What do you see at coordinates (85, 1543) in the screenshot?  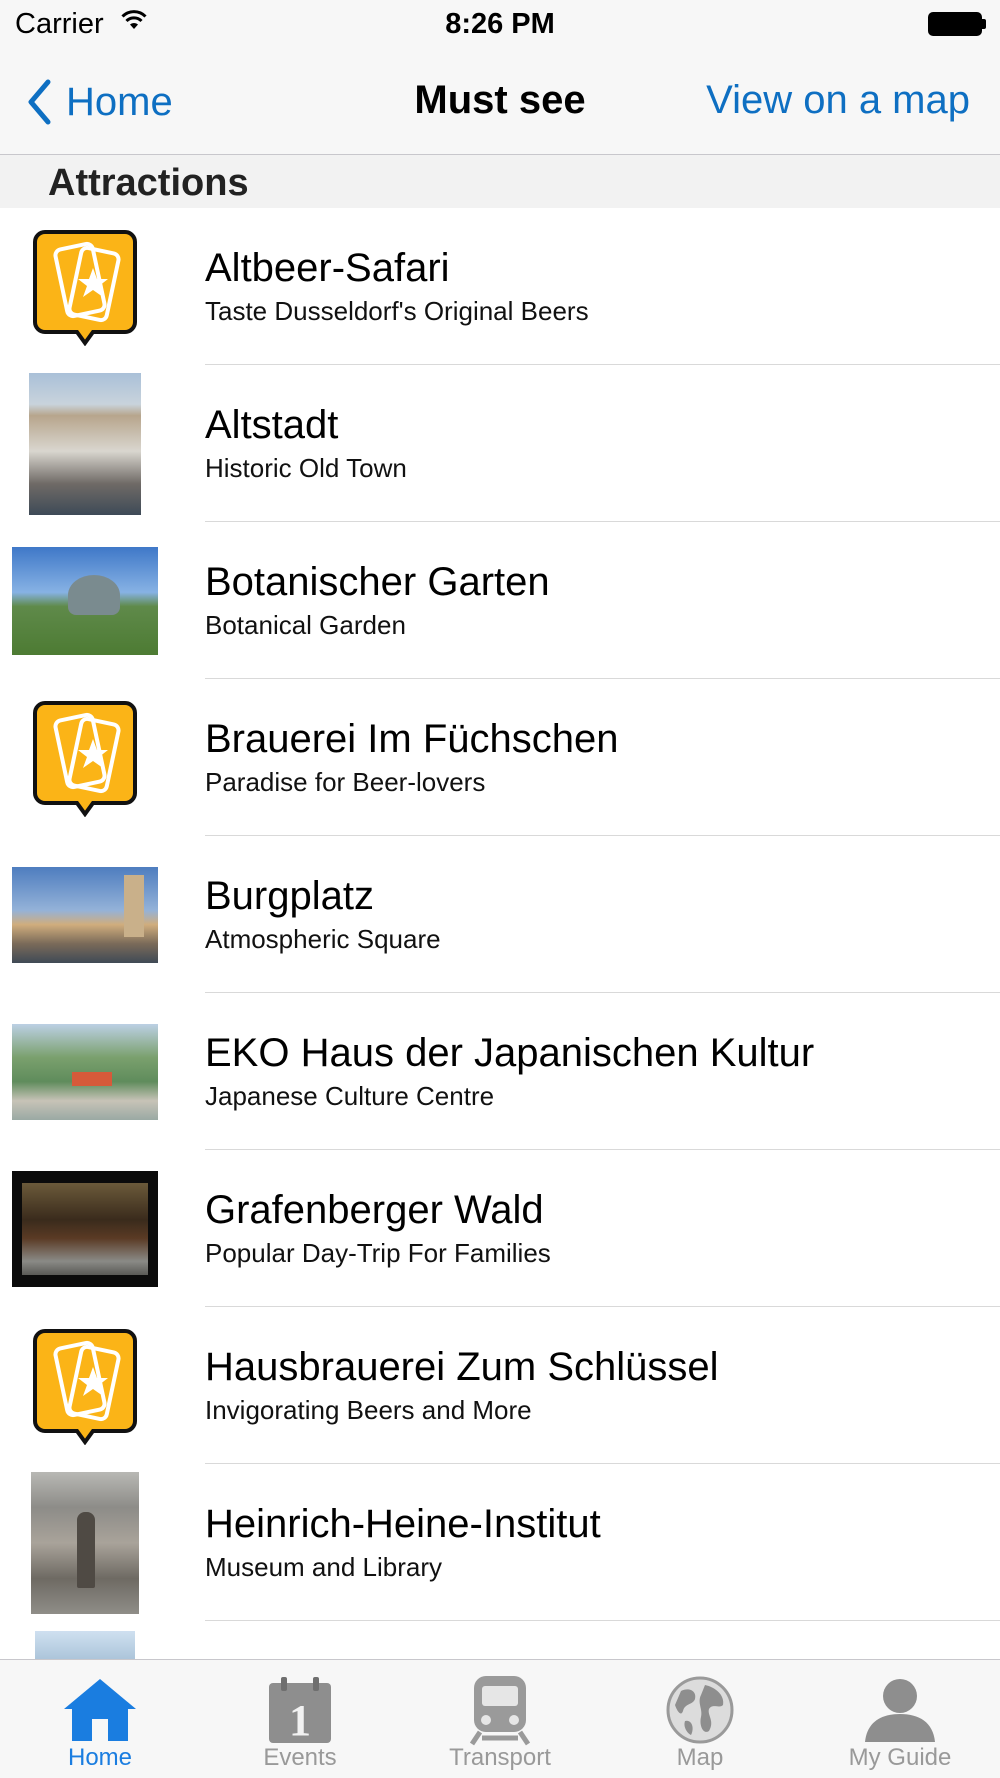 I see `heine-institut-photo` at bounding box center [85, 1543].